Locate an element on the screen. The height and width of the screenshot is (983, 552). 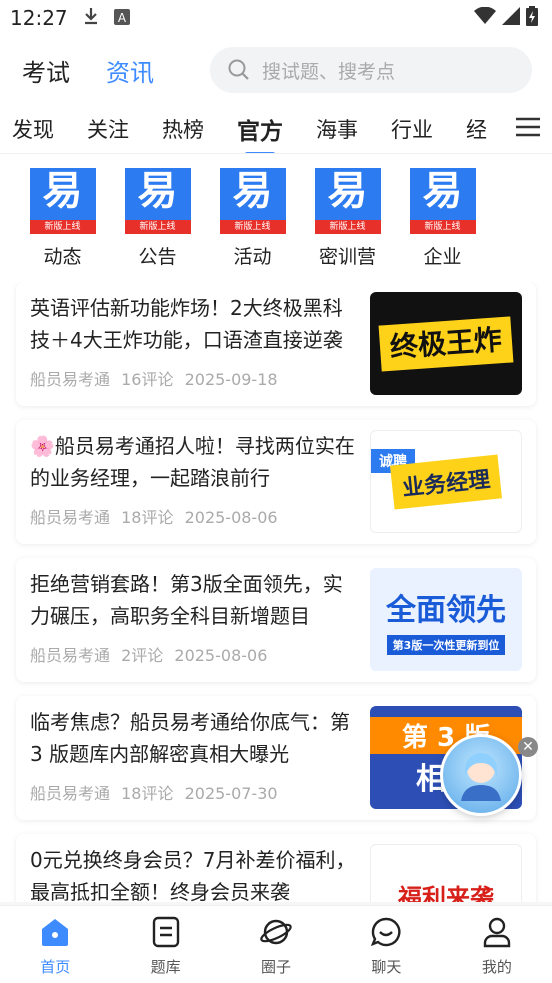
shortcut-training: 易 新版上线 密训营 is located at coordinates (347, 225).